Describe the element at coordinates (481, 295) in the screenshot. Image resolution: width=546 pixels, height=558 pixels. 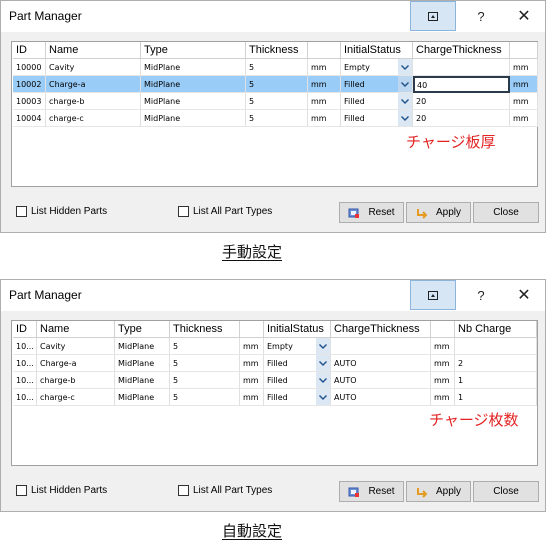
I see `help-button: ?` at that location.